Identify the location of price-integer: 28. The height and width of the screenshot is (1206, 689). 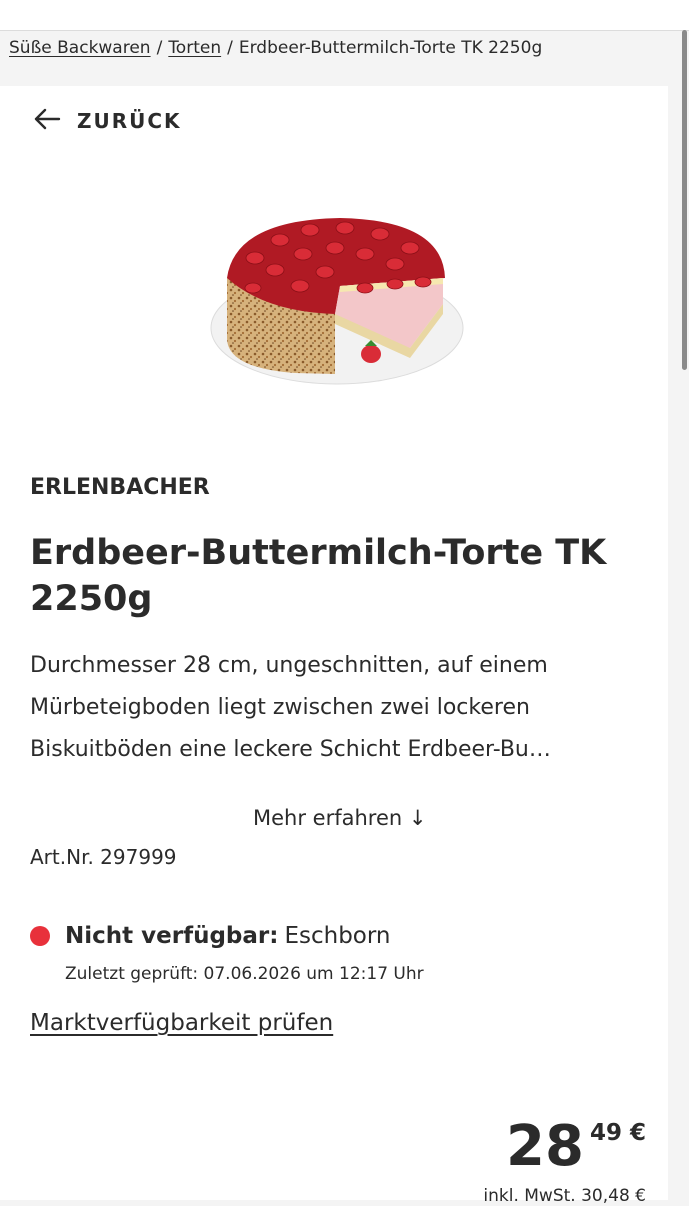
(545, 1146).